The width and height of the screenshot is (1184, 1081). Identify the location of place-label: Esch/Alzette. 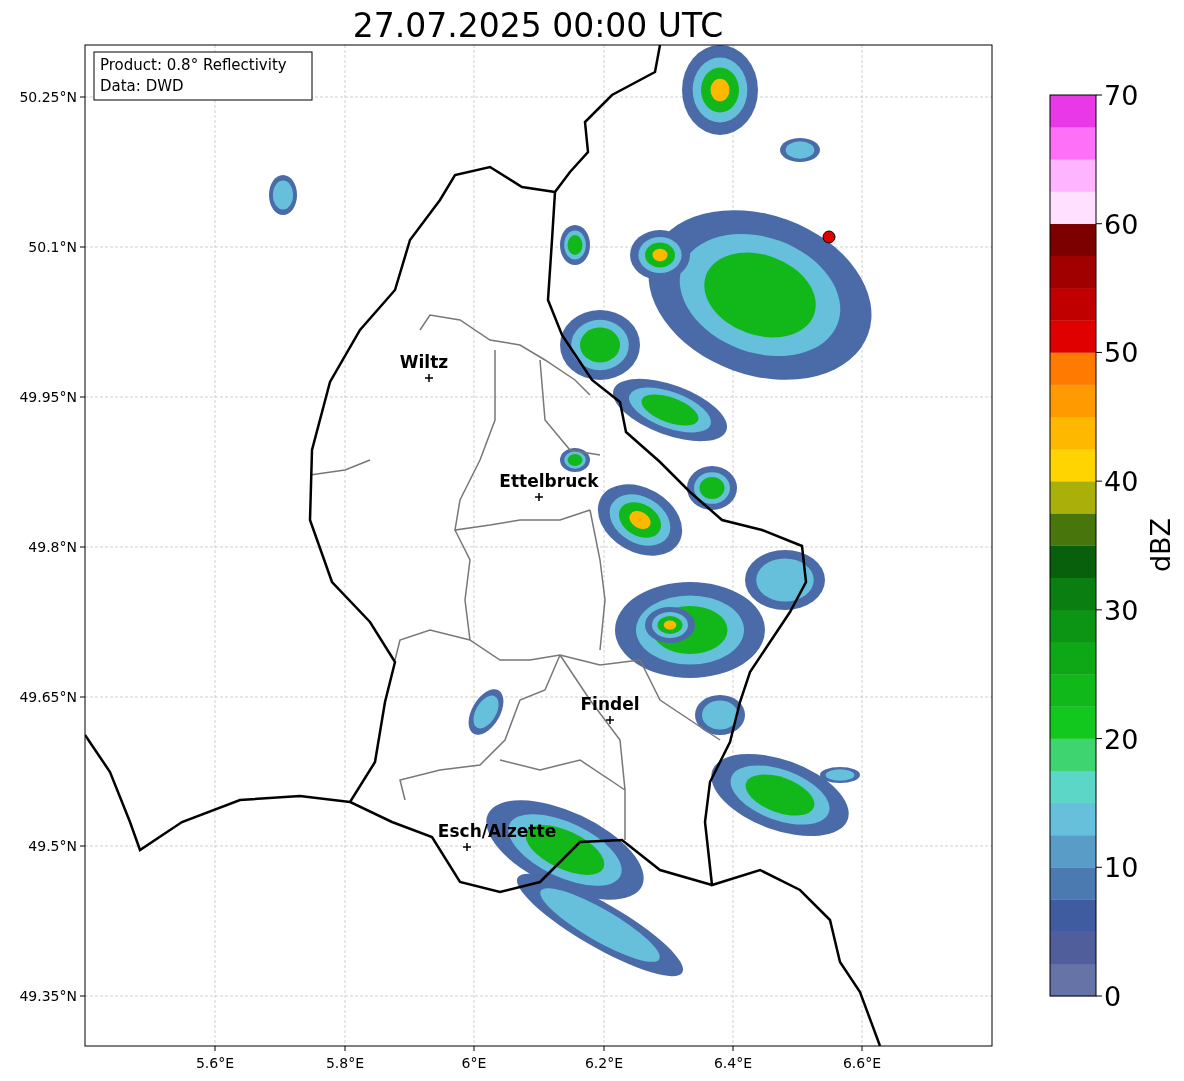
(497, 831).